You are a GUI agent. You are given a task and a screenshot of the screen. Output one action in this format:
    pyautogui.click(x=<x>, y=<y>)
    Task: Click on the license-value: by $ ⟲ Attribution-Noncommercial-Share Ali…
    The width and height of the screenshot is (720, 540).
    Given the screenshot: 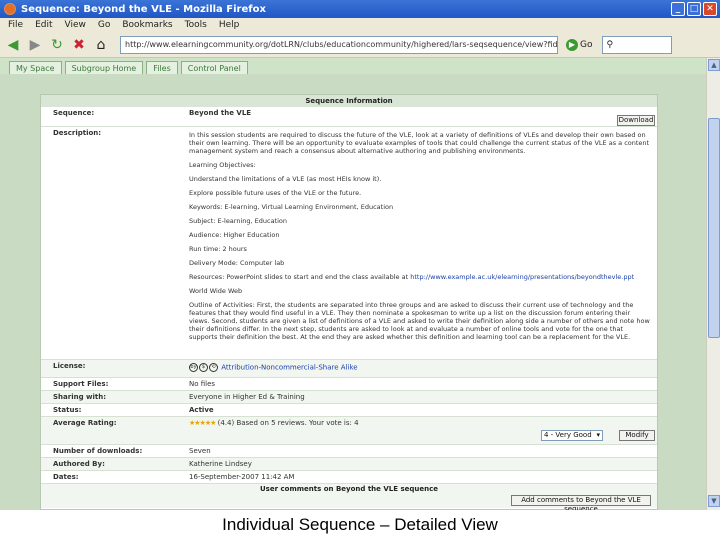 What is the action you would take?
    pyautogui.click(x=273, y=367)
    